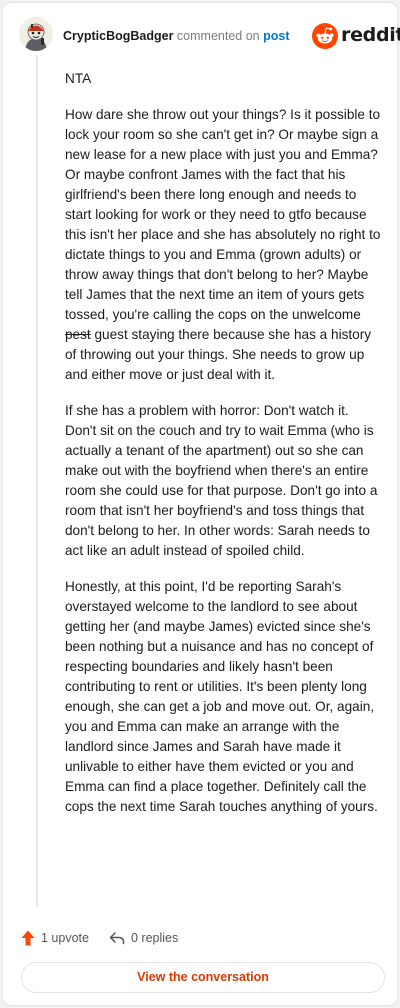 The height and width of the screenshot is (1008, 400). What do you see at coordinates (203, 977) in the screenshot?
I see `view-conversation-button: View the conversation` at bounding box center [203, 977].